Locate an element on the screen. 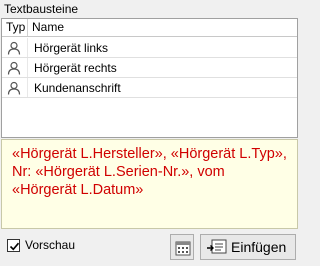 Image resolution: width=320 pixels, height=266 pixels. list-item-label: Hörgerät links is located at coordinates (71, 48).